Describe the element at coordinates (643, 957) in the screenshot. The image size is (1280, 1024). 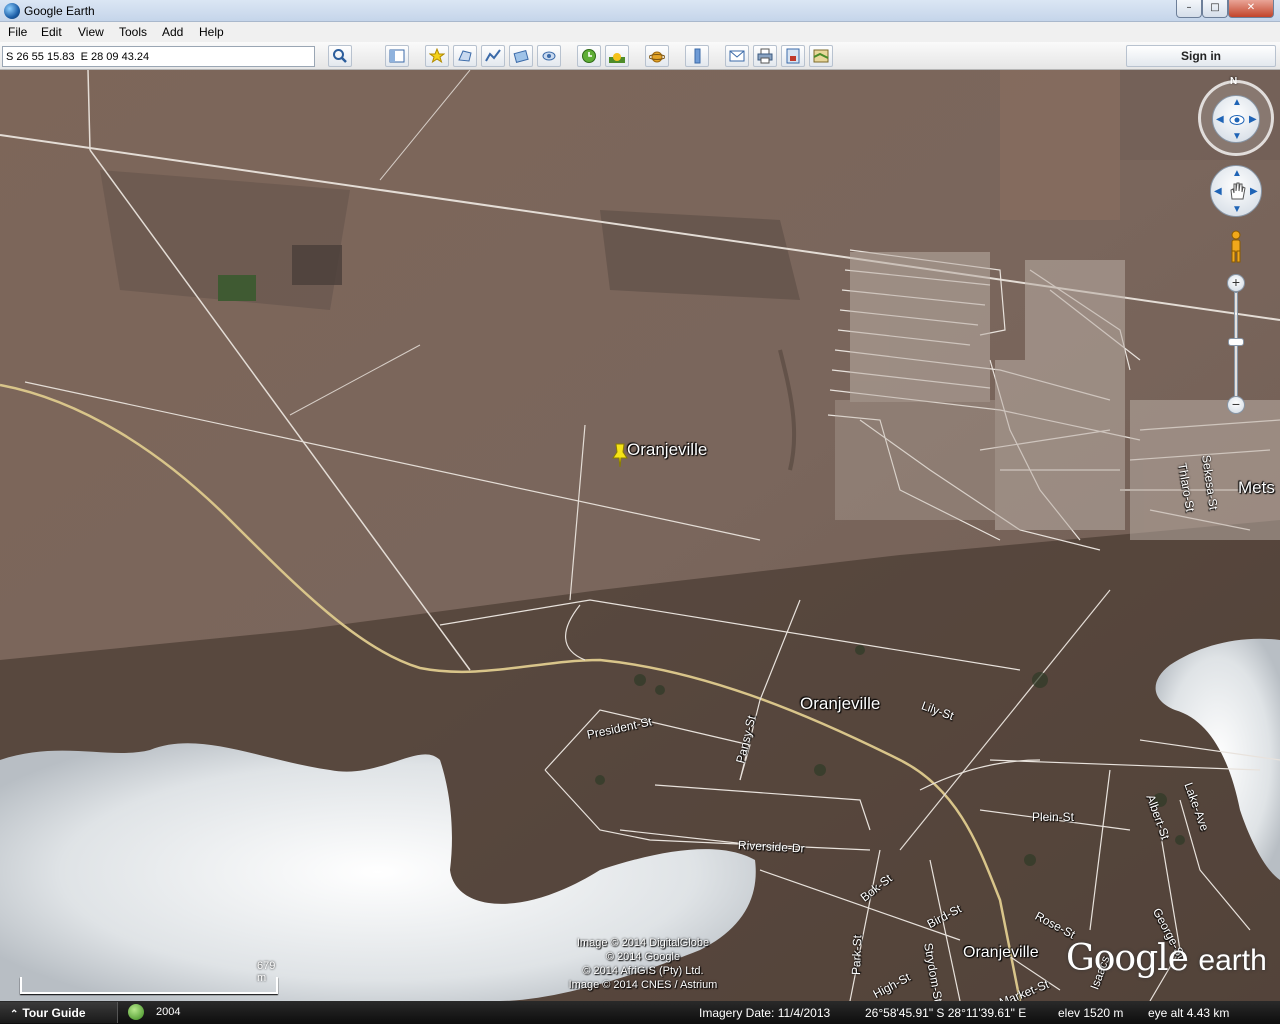
I see `credit-line: © 2014 Google` at that location.